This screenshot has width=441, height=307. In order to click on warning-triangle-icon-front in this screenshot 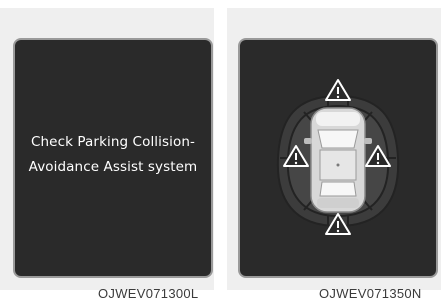, I will do `click(338, 90)`.